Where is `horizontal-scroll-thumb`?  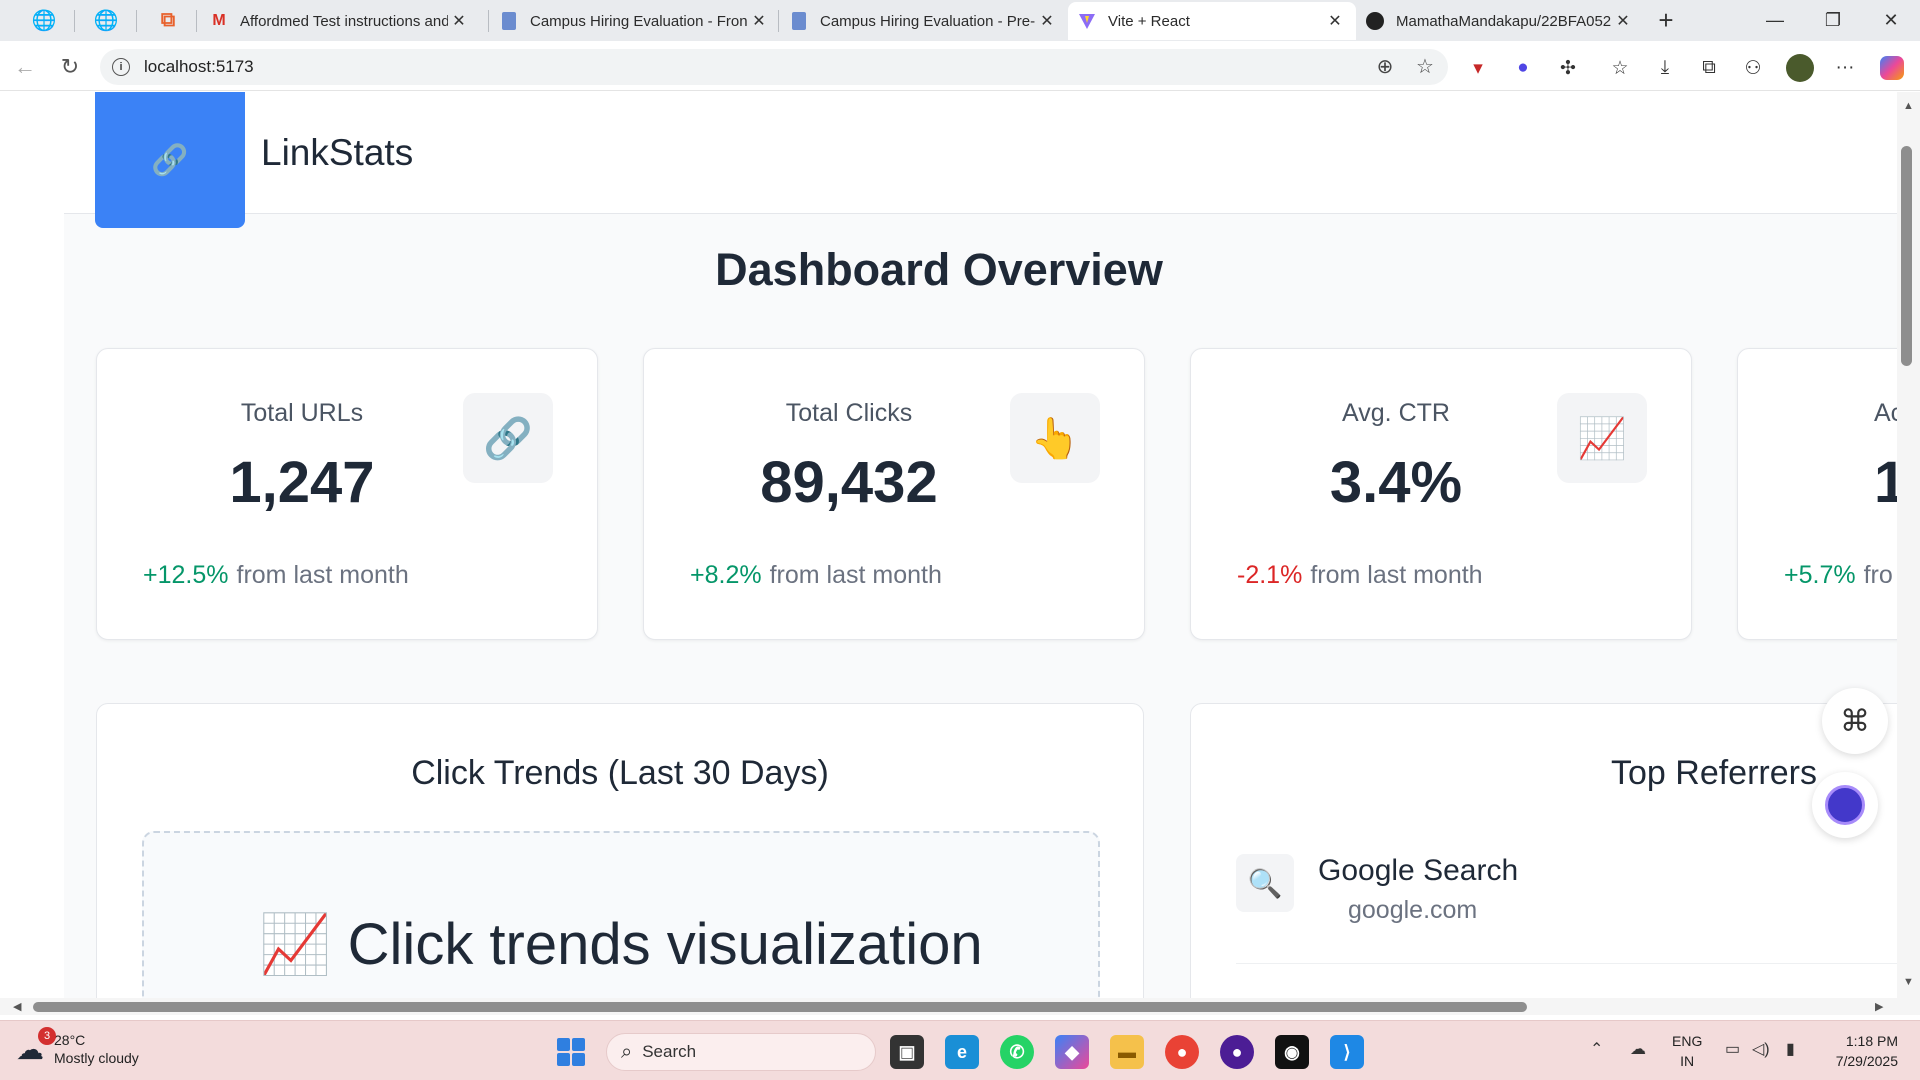 horizontal-scroll-thumb is located at coordinates (780, 1007).